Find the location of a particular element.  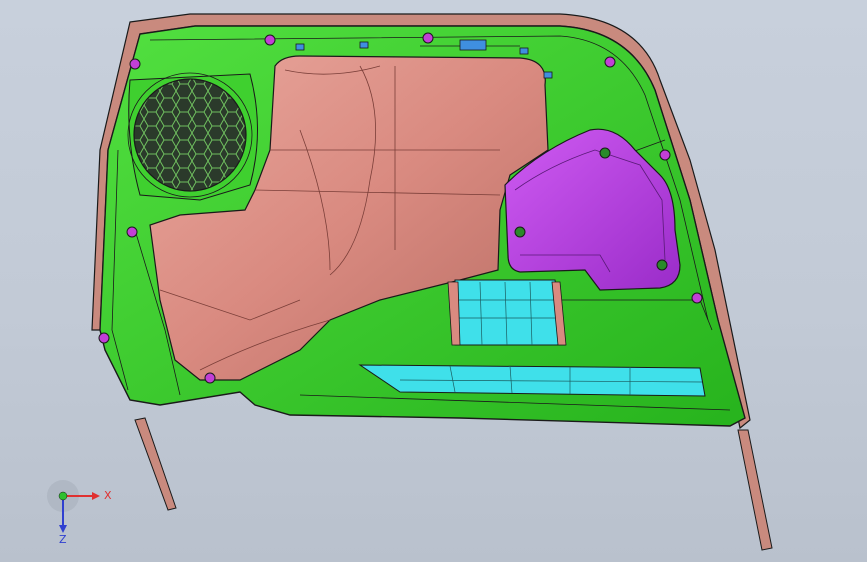

speaker-grille is located at coordinates (192, 136).